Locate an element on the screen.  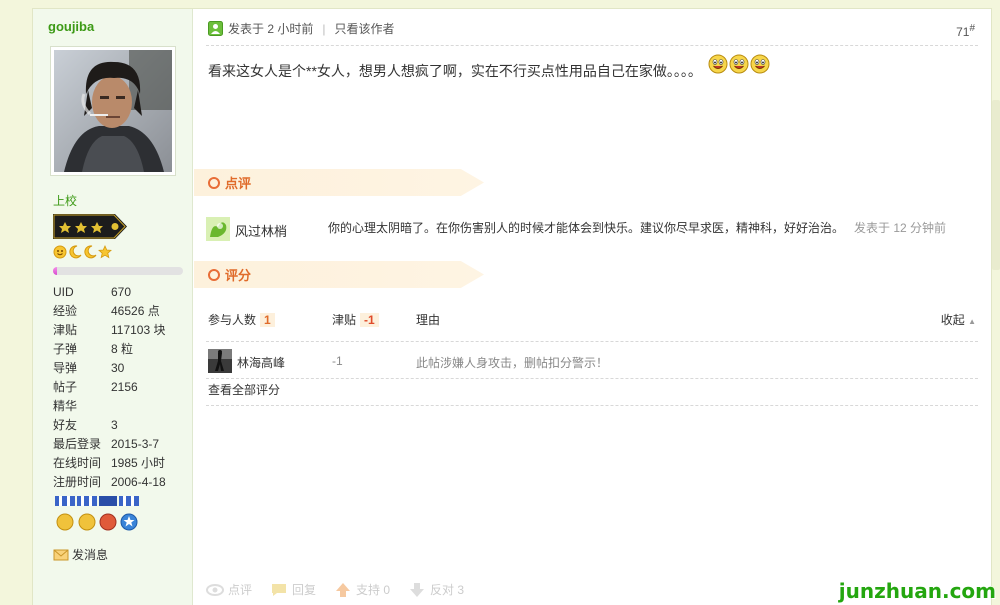
send-message-label: 发消息 is located at coordinates (90, 555).